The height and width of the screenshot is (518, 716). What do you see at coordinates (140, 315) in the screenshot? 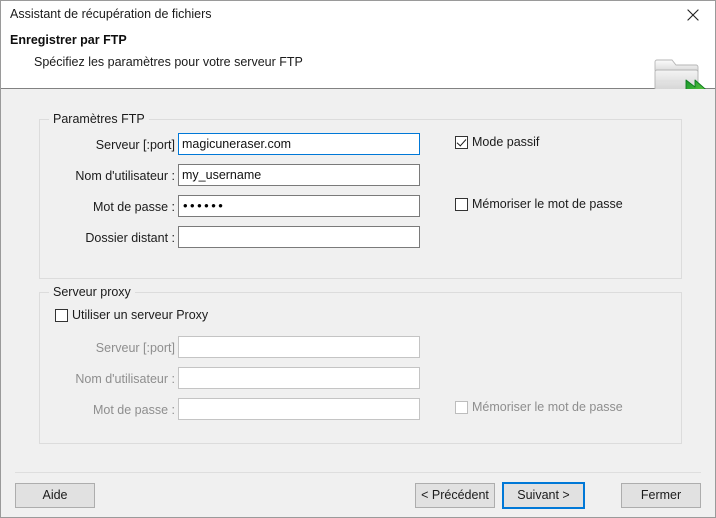
I see `use-proxy-label: Utiliser un serveur Proxy` at bounding box center [140, 315].